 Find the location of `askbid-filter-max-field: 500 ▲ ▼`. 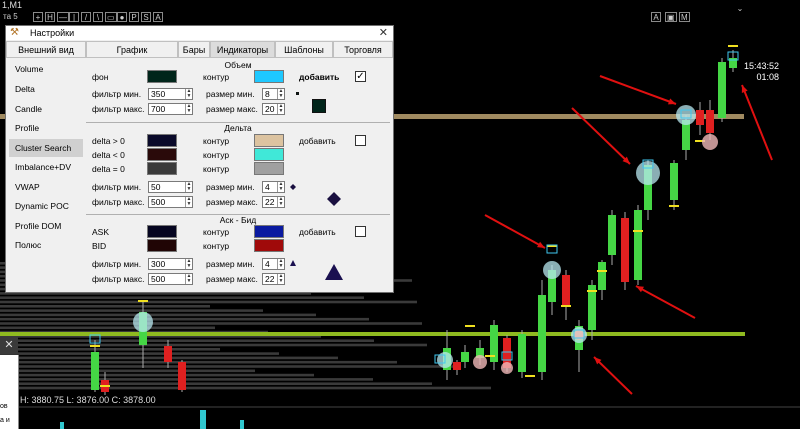

askbid-filter-max-field: 500 ▲ ▼ is located at coordinates (170, 279).